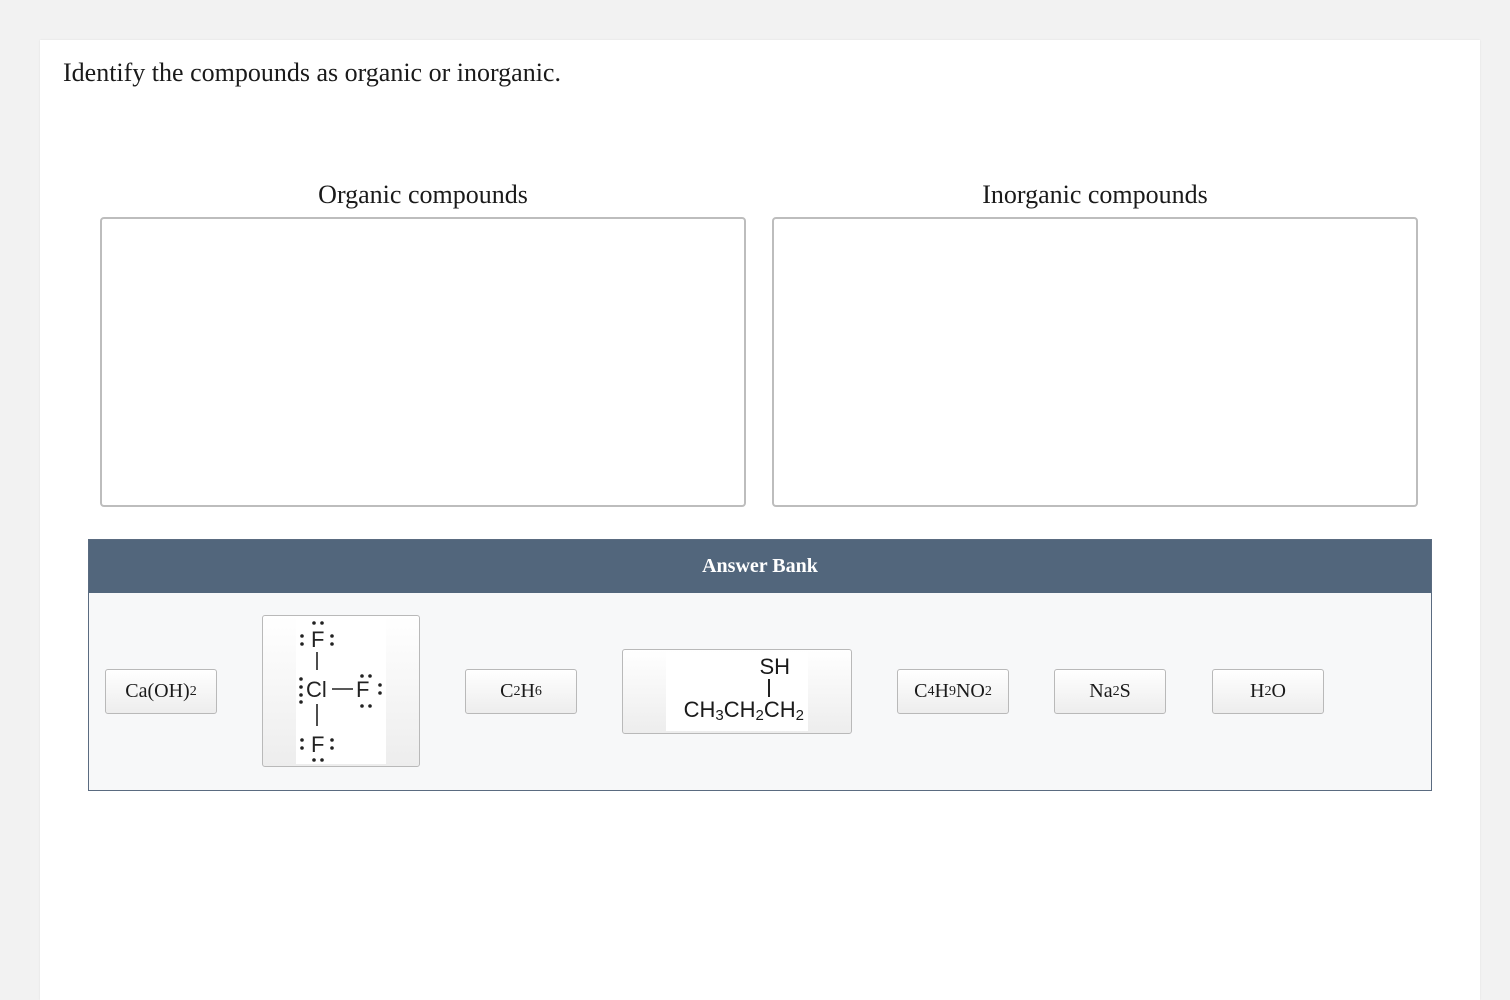  I want to click on inorganic-drop-zone, so click(1095, 362).